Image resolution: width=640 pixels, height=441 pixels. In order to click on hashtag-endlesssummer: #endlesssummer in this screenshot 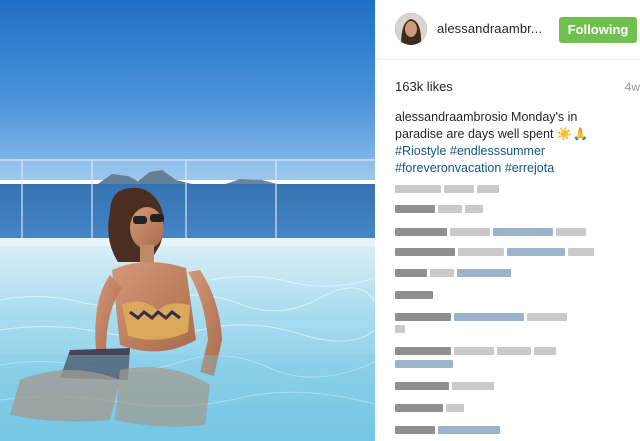, I will do `click(497, 151)`.